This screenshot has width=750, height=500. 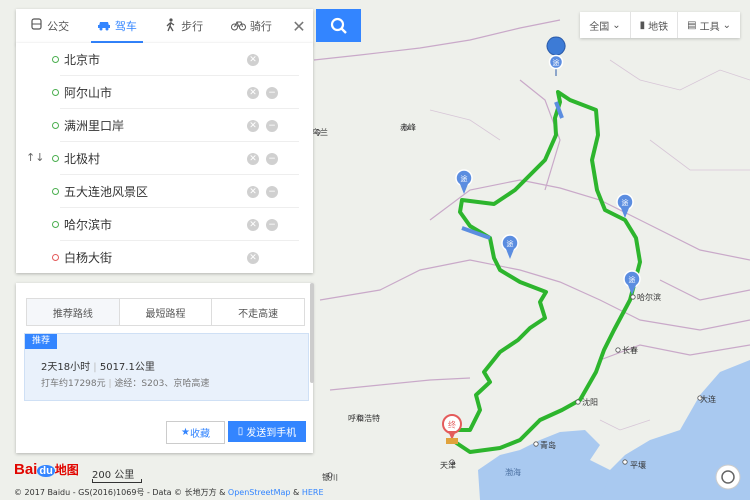 I want to click on map-label-dalian: 大连, so click(x=708, y=399).